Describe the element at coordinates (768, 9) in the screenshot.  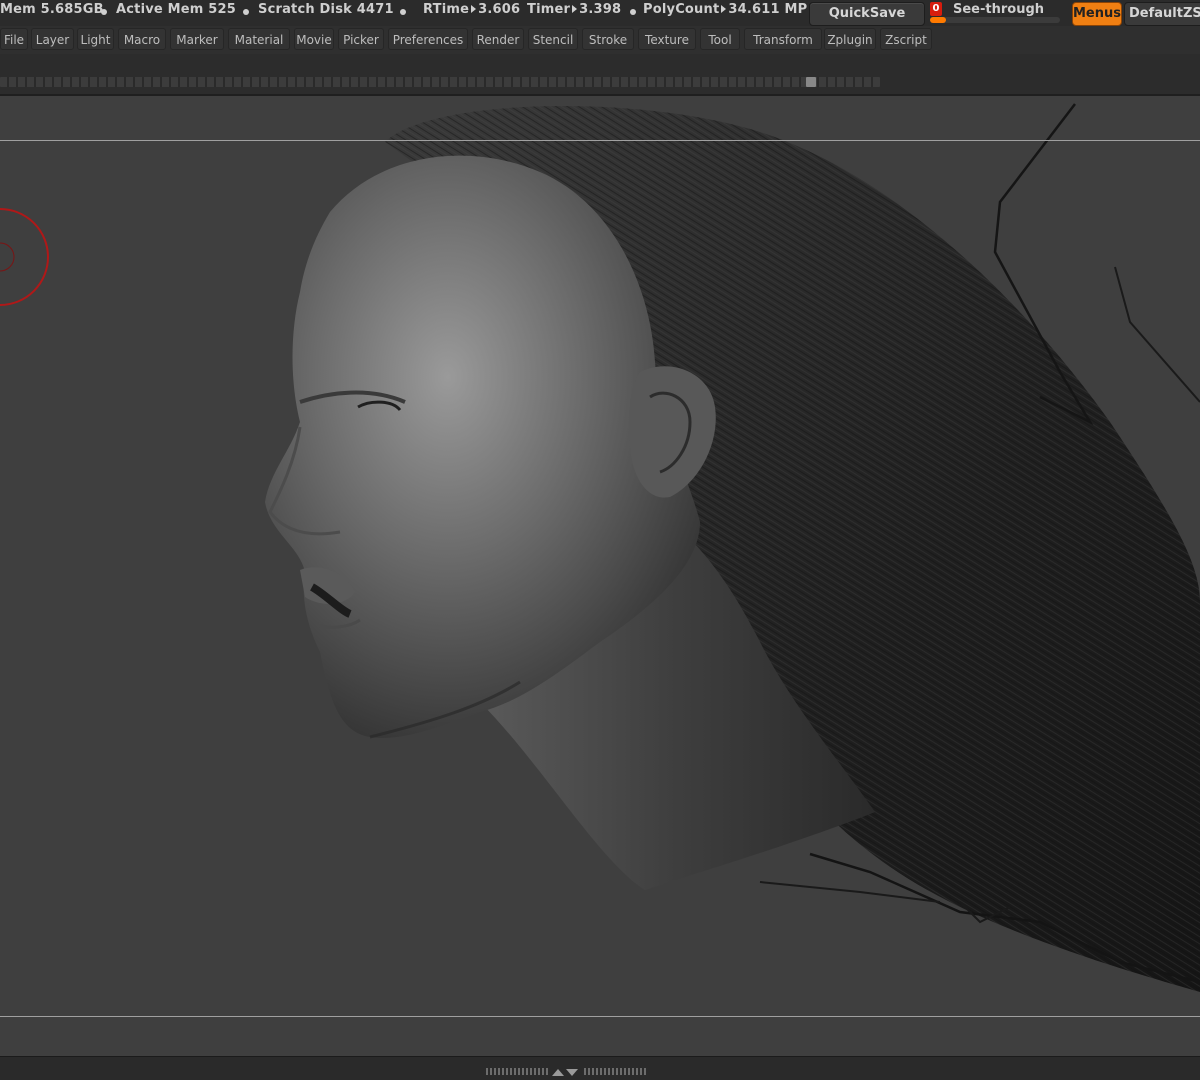
I see `polycount-value: 34.611 MP` at that location.